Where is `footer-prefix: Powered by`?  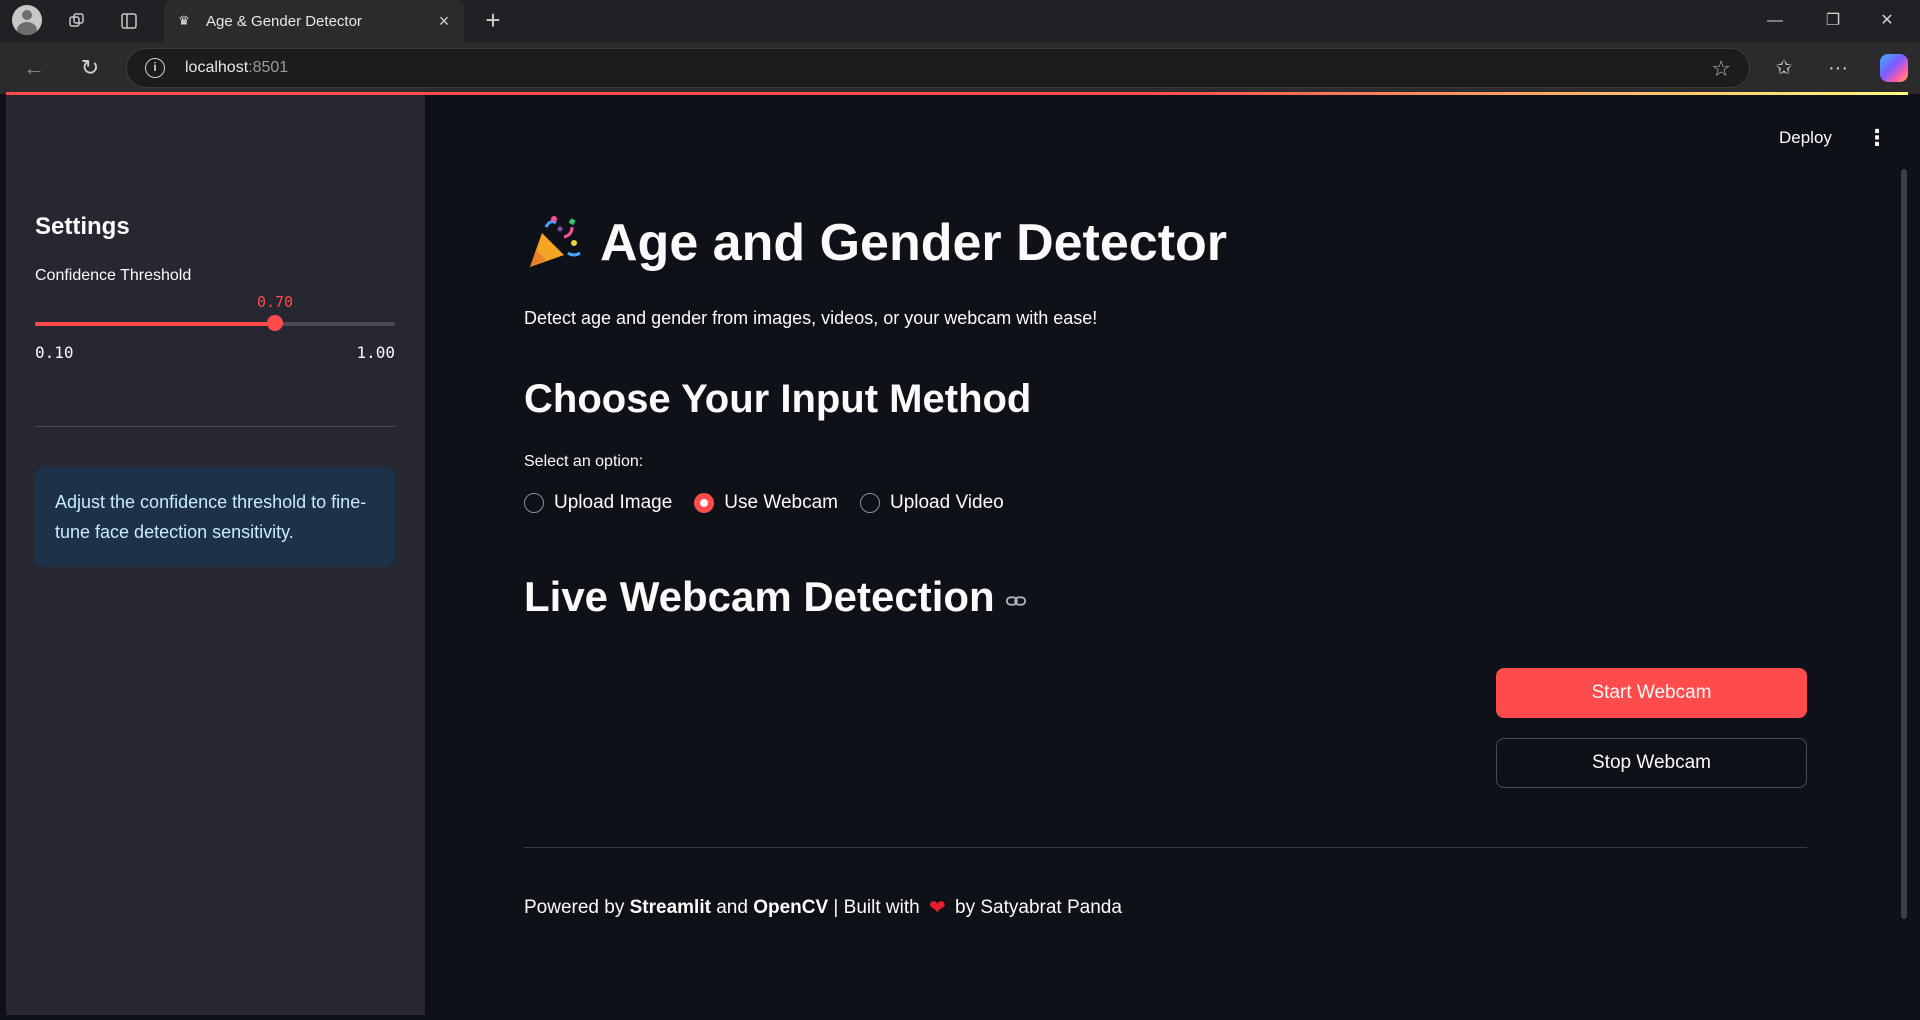 footer-prefix: Powered by is located at coordinates (577, 907).